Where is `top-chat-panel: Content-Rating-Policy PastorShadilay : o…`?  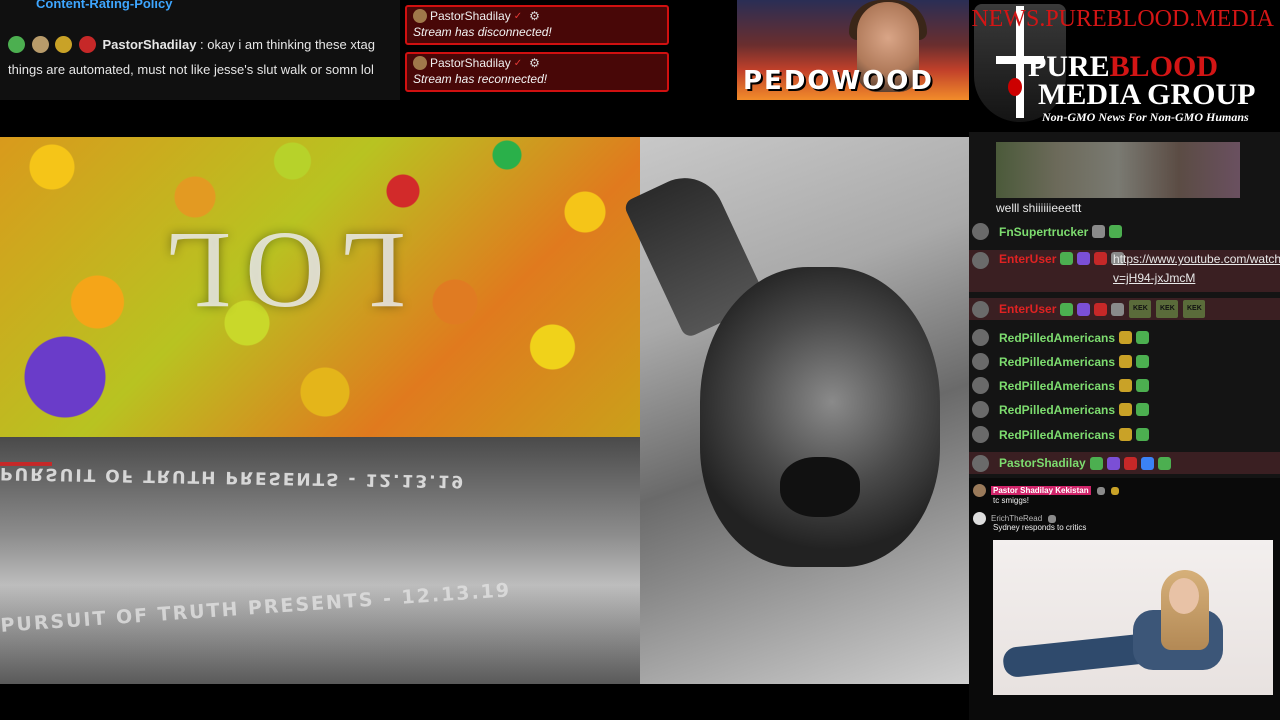 top-chat-panel: Content-Rating-Policy PastorShadilay : o… is located at coordinates (200, 50).